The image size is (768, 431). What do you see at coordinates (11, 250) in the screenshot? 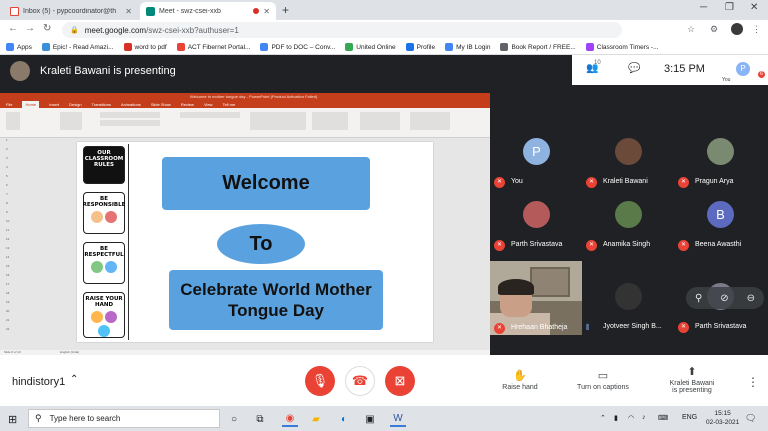
I see `slide-thumb-number: 13` at bounding box center [11, 250].